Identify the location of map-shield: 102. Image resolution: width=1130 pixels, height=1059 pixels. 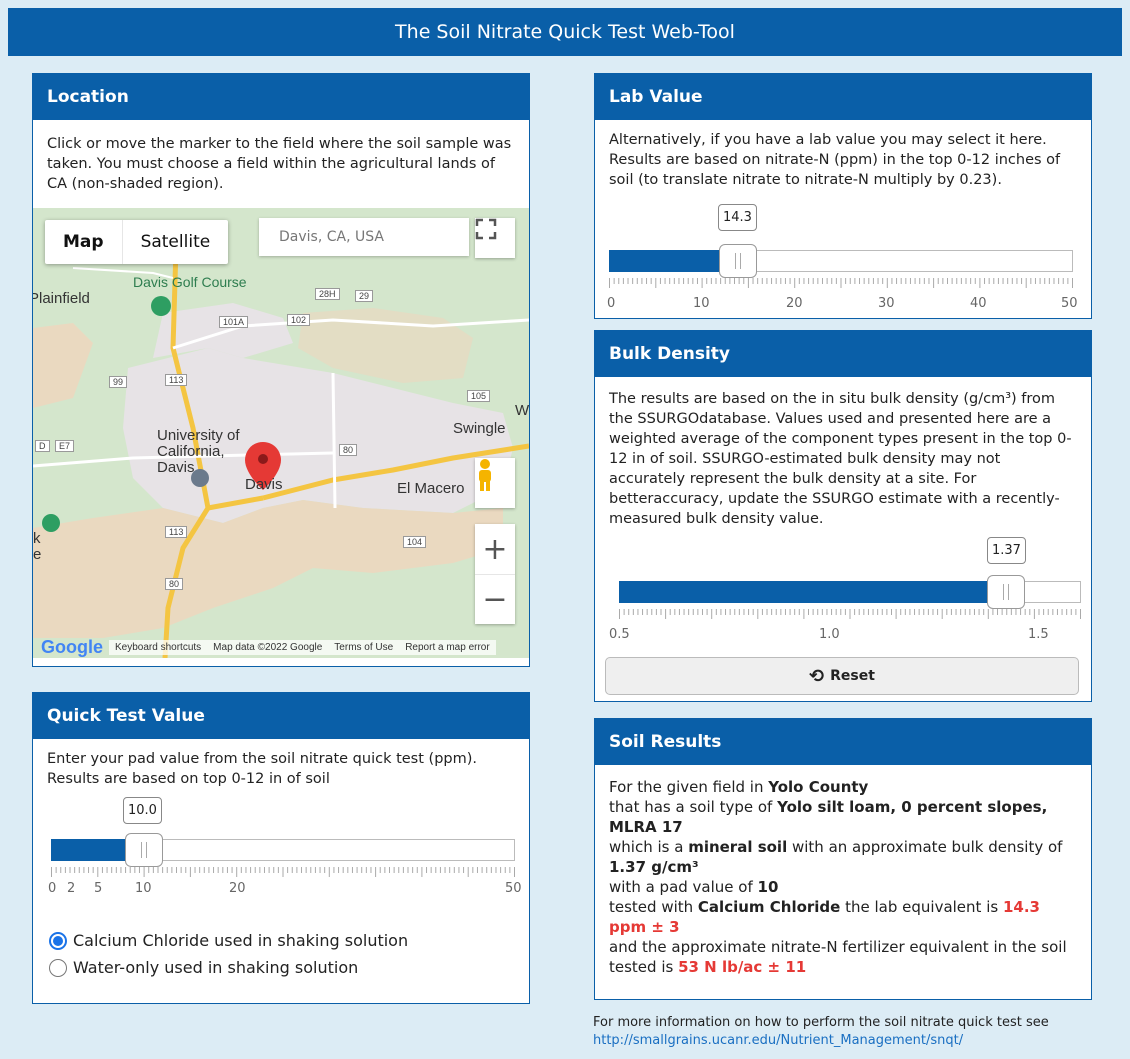
(299, 320).